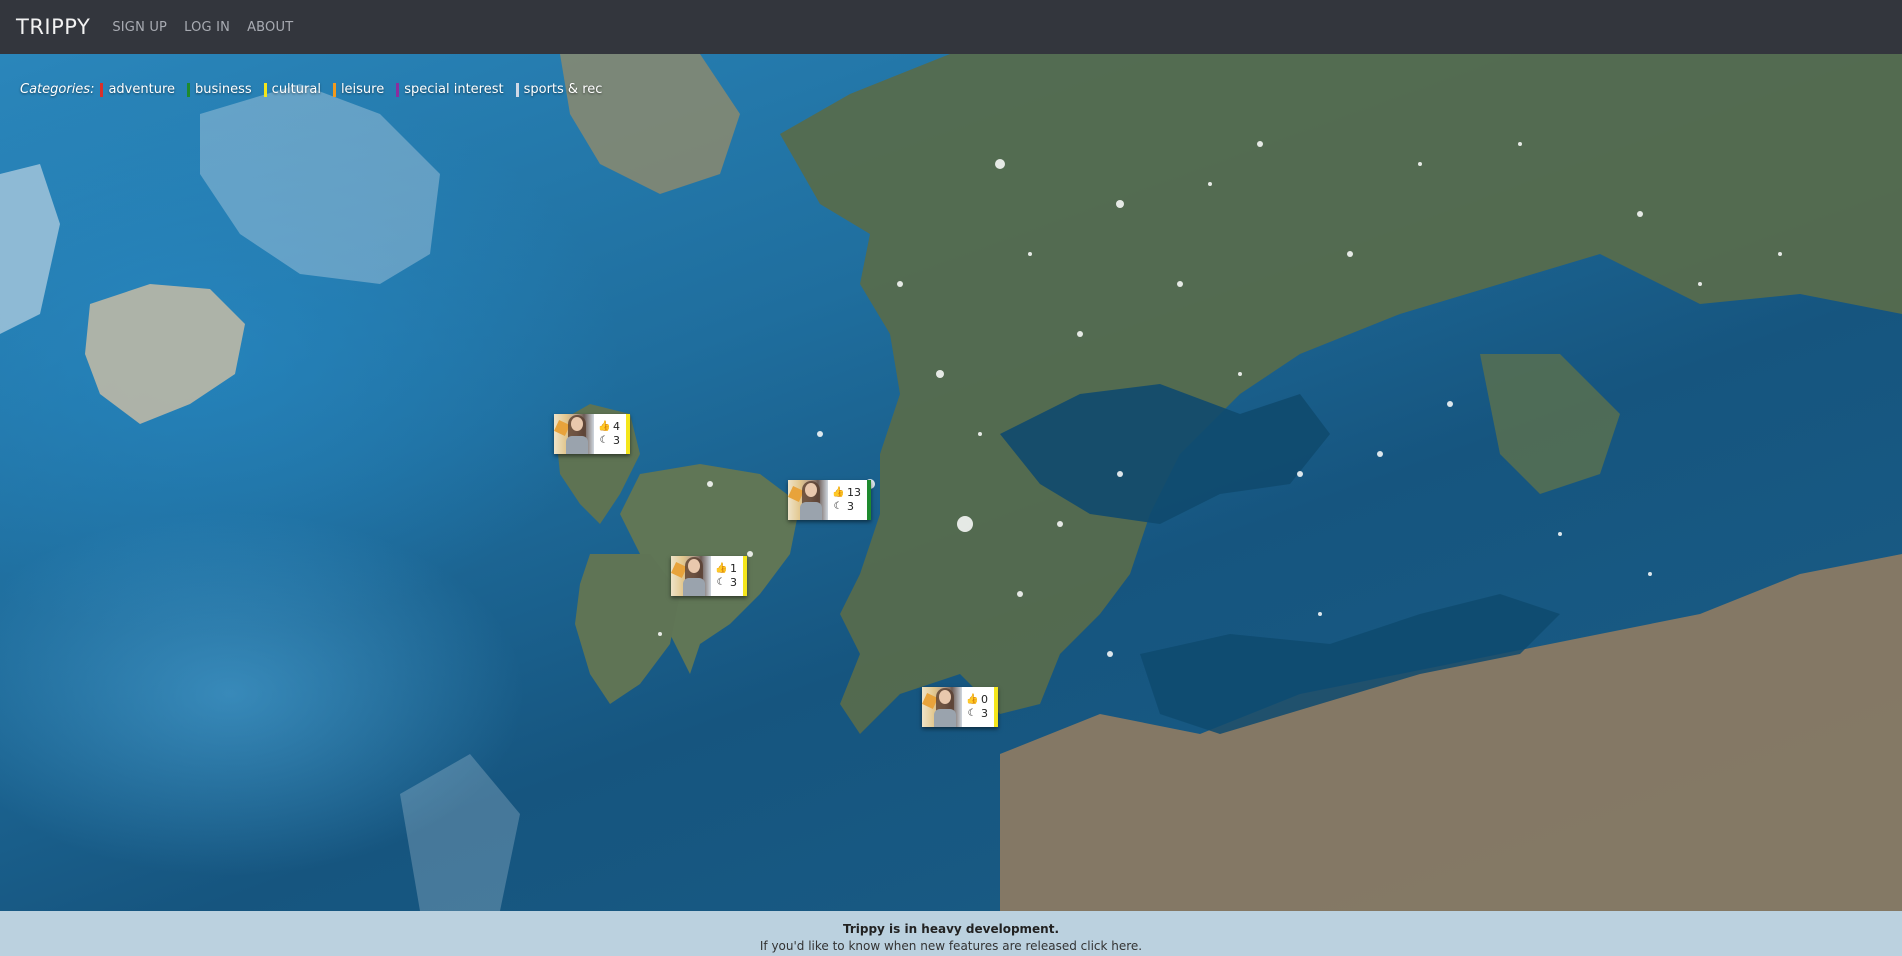 This screenshot has height=956, width=1902. I want to click on trip-marker: 👍 0 ☾ 3, so click(960, 707).